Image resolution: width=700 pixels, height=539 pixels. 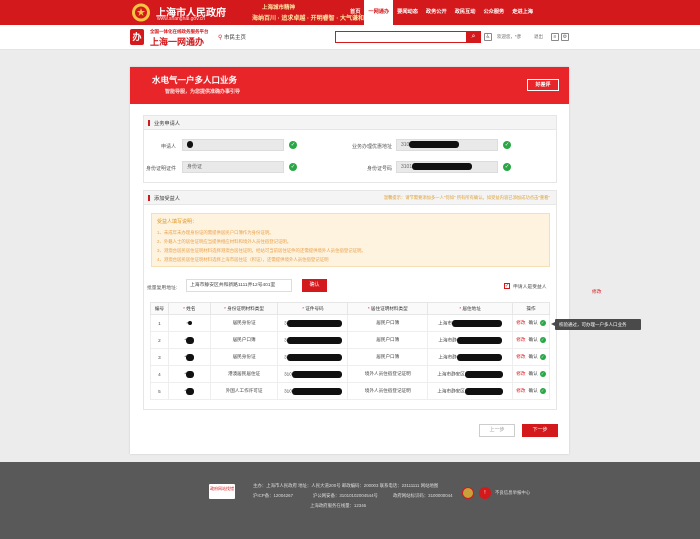 I want to click on notice-title: 受益人填写说明：, so click(x=177, y=222).